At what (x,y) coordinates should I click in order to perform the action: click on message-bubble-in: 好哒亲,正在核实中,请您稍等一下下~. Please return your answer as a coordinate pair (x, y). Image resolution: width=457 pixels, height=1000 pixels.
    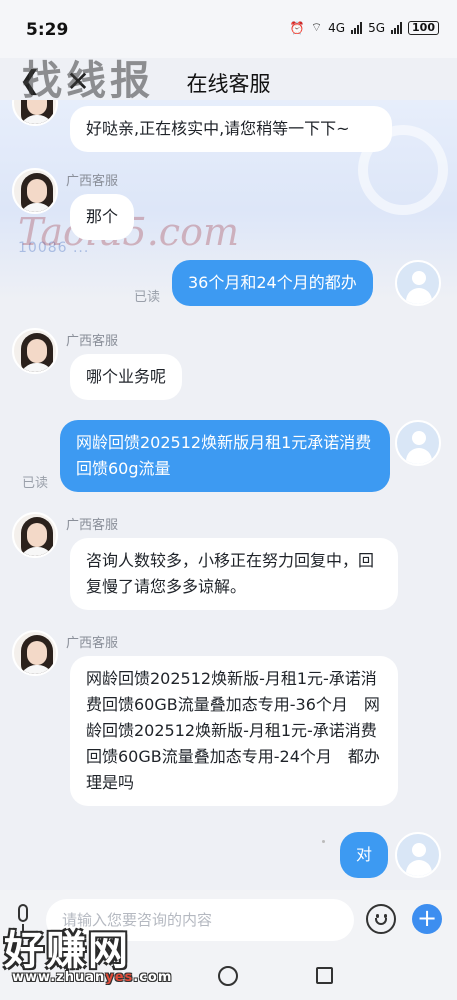
    Looking at the image, I should click on (231, 129).